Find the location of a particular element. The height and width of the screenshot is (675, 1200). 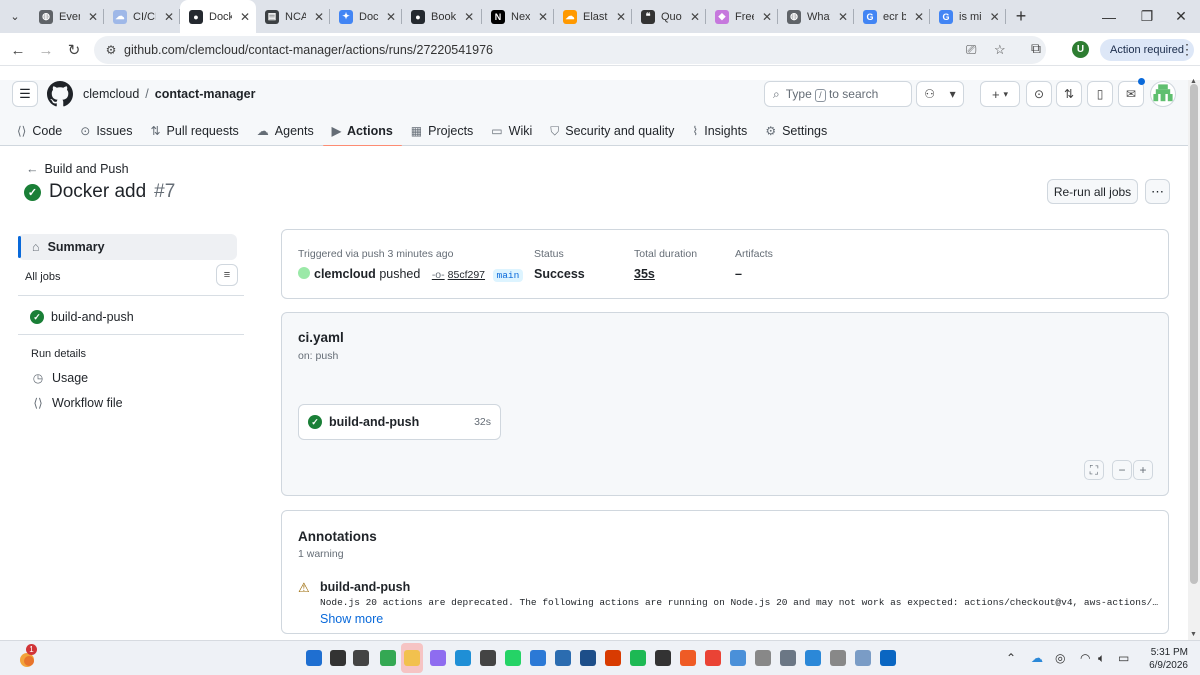

profile-avatar: U is located at coordinates (1080, 49).